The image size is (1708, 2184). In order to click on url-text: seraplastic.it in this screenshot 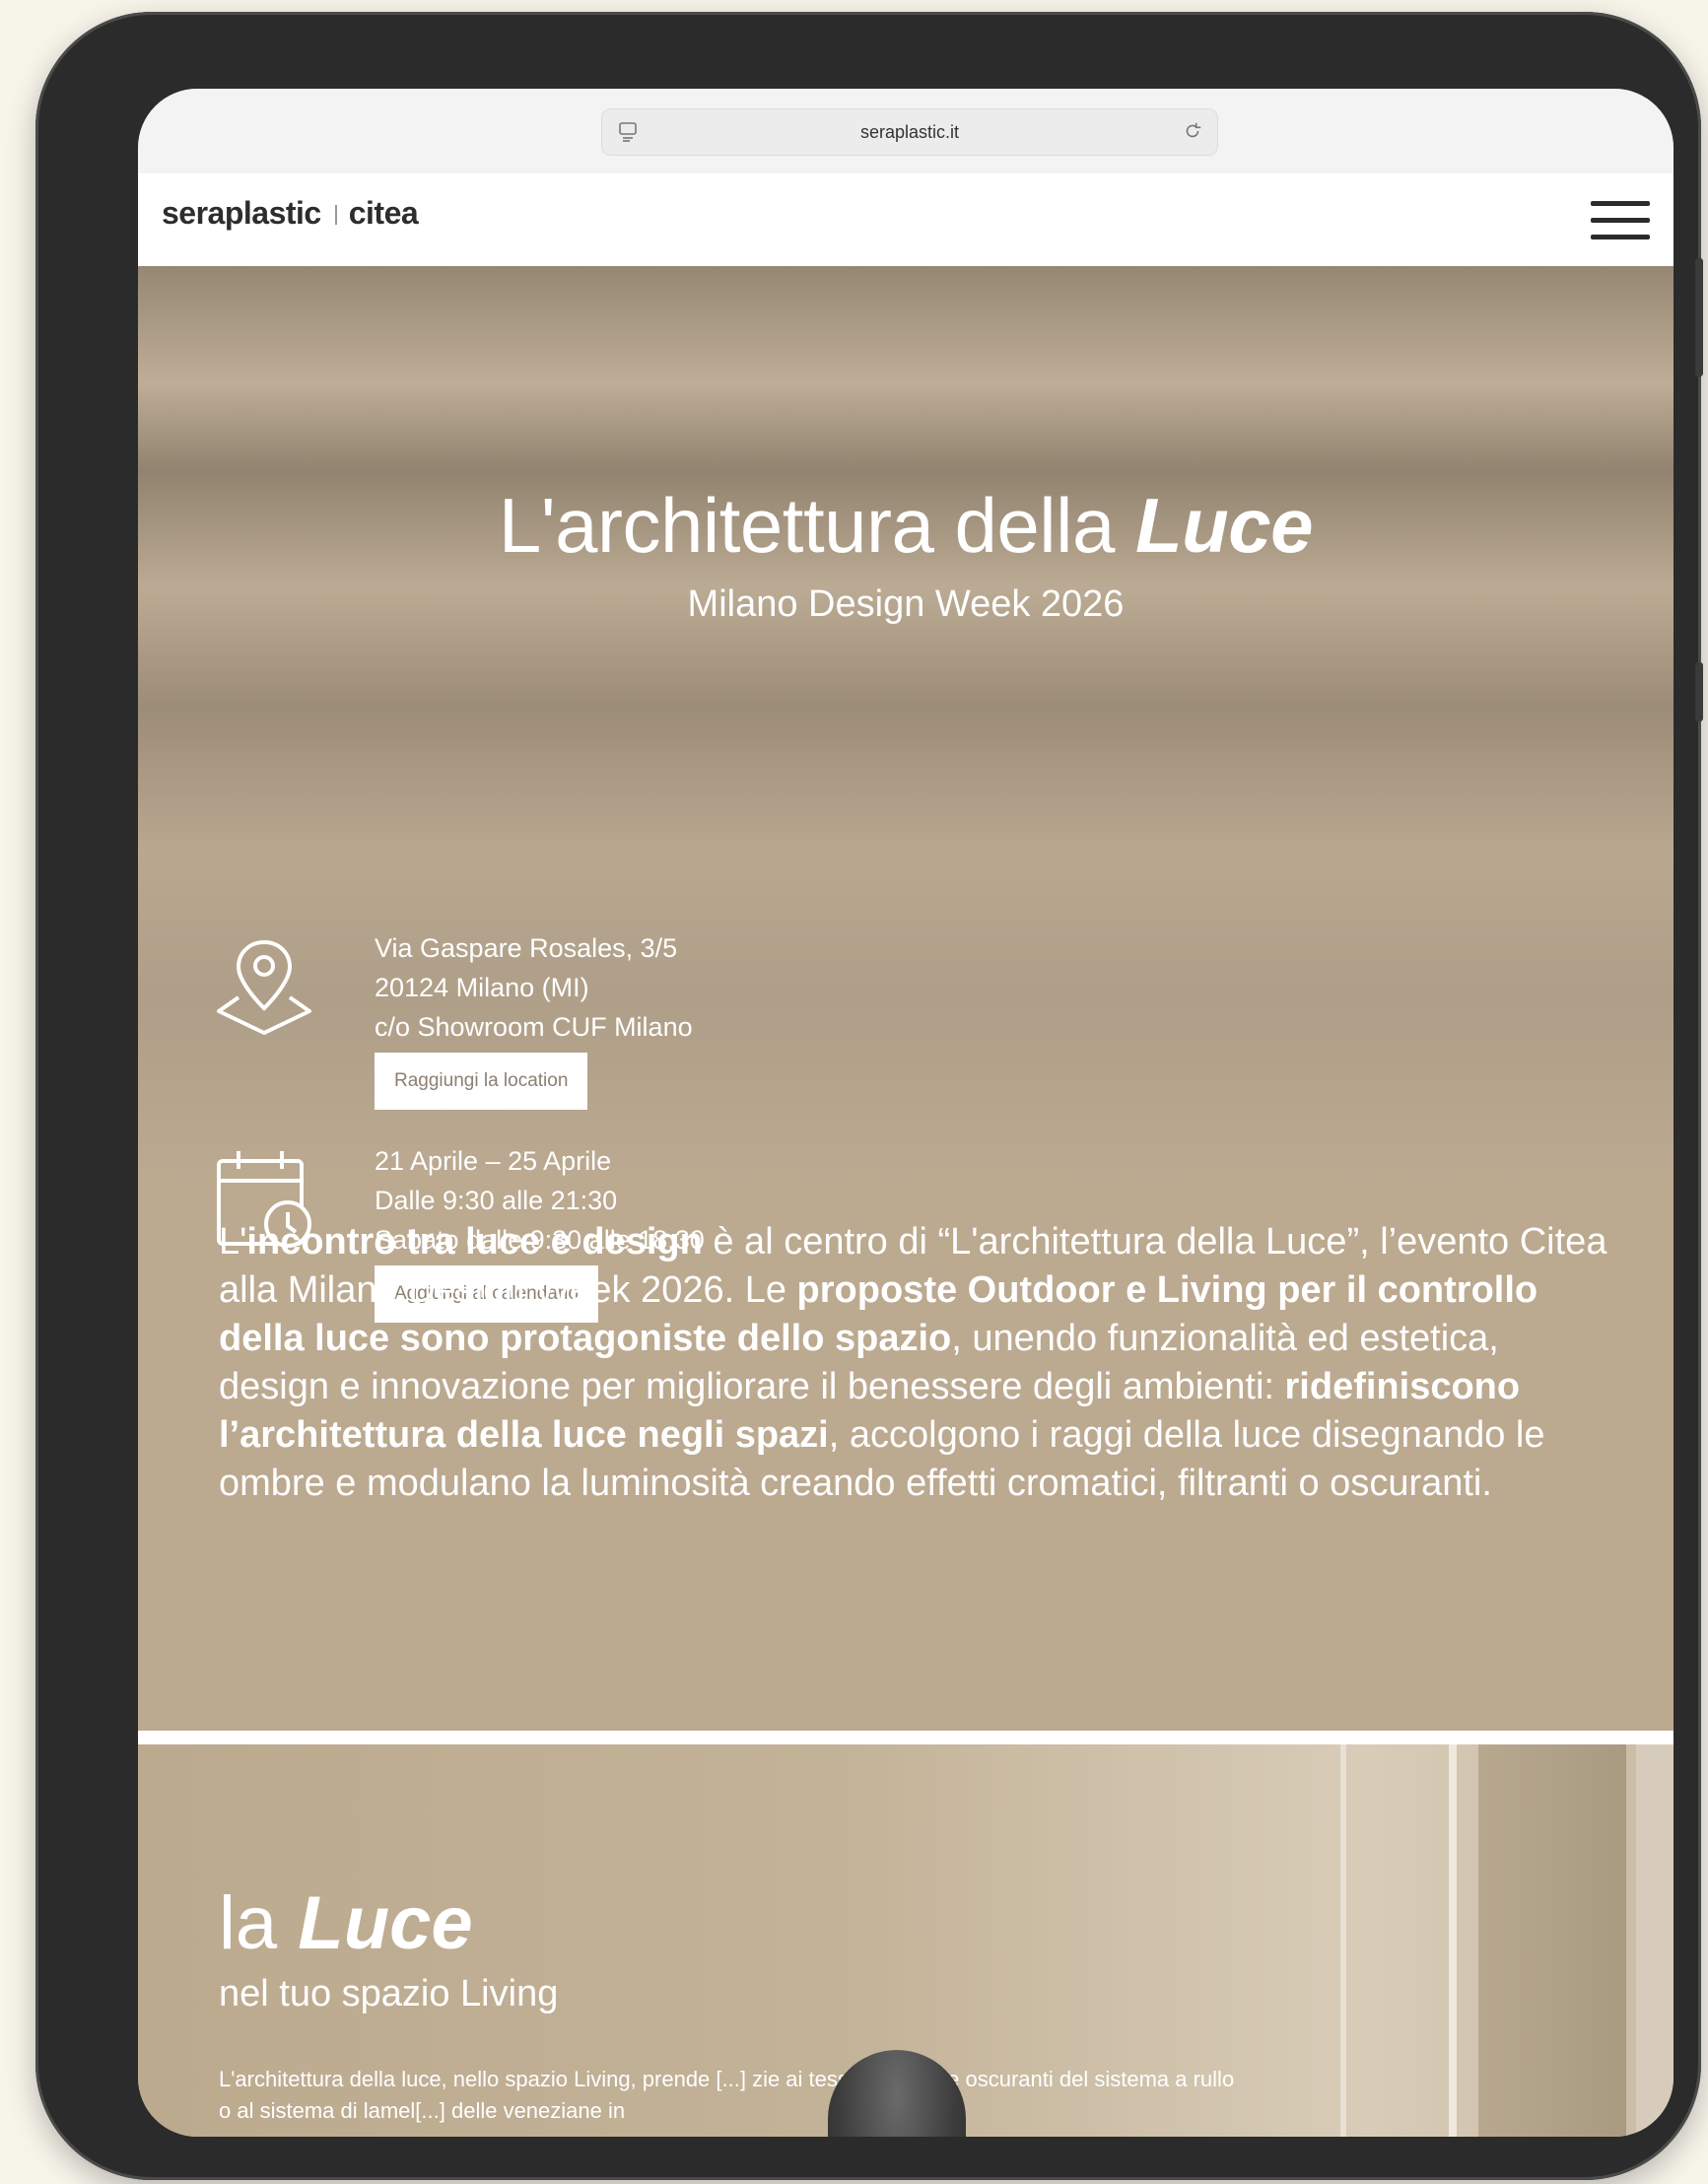, I will do `click(909, 132)`.